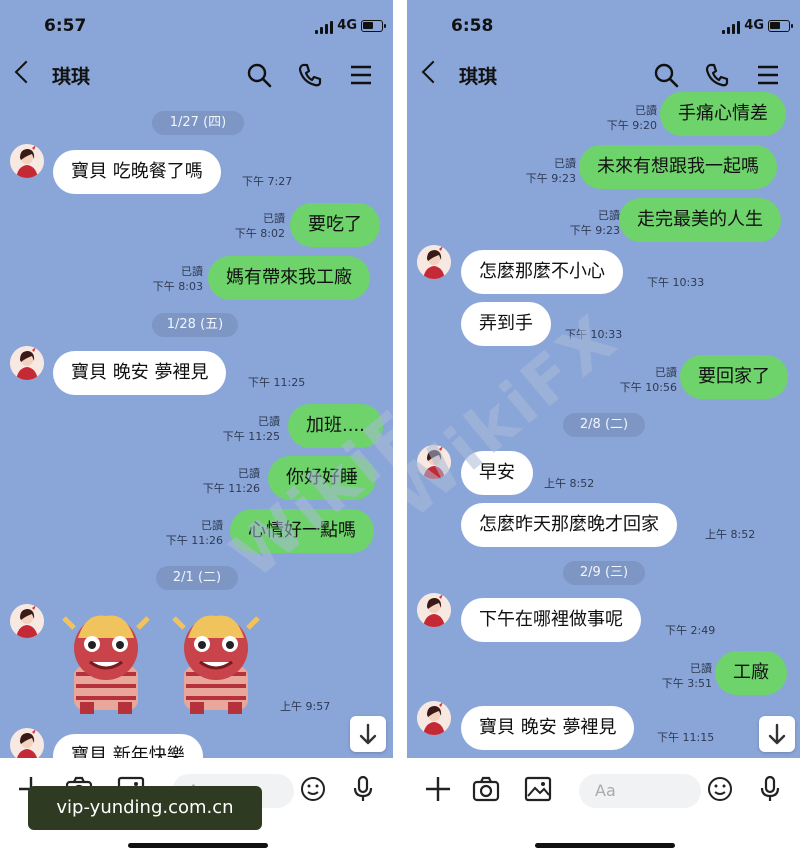 The width and height of the screenshot is (800, 859). Describe the element at coordinates (65, 26) in the screenshot. I see `status-time: 6:57` at that location.